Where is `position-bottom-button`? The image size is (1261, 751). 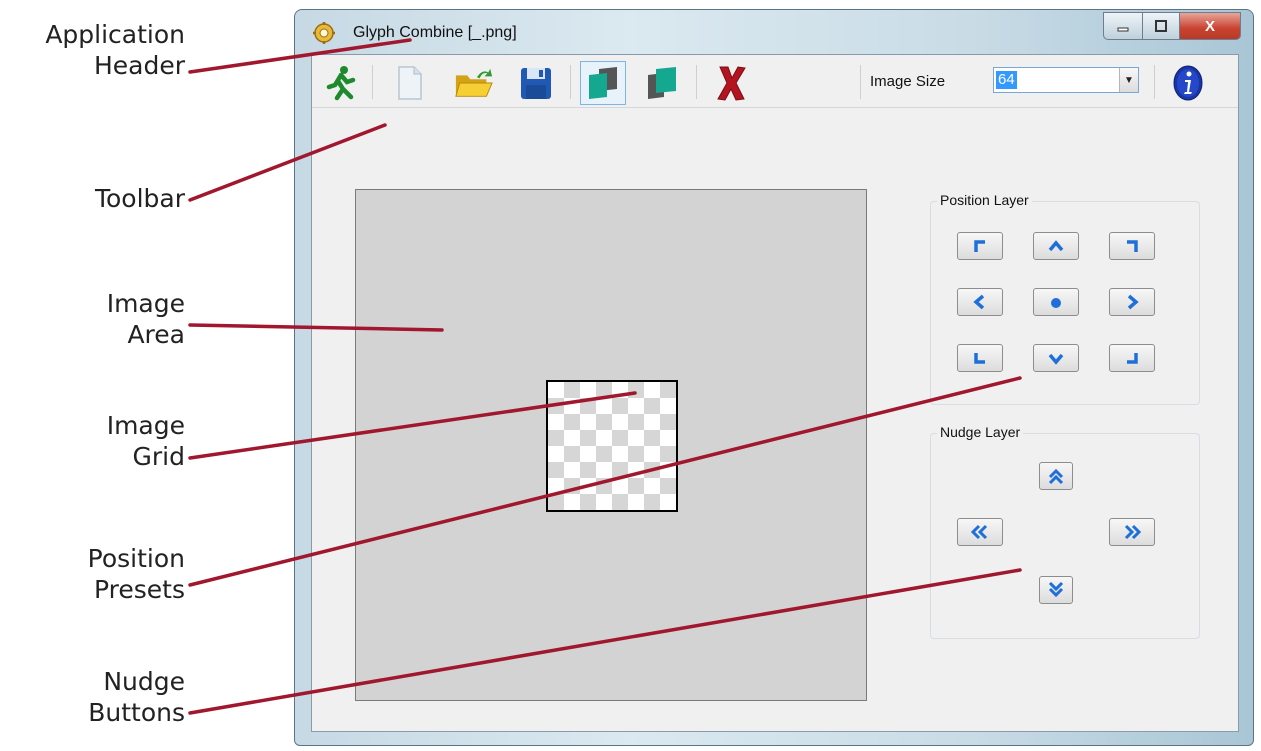 position-bottom-button is located at coordinates (1056, 358).